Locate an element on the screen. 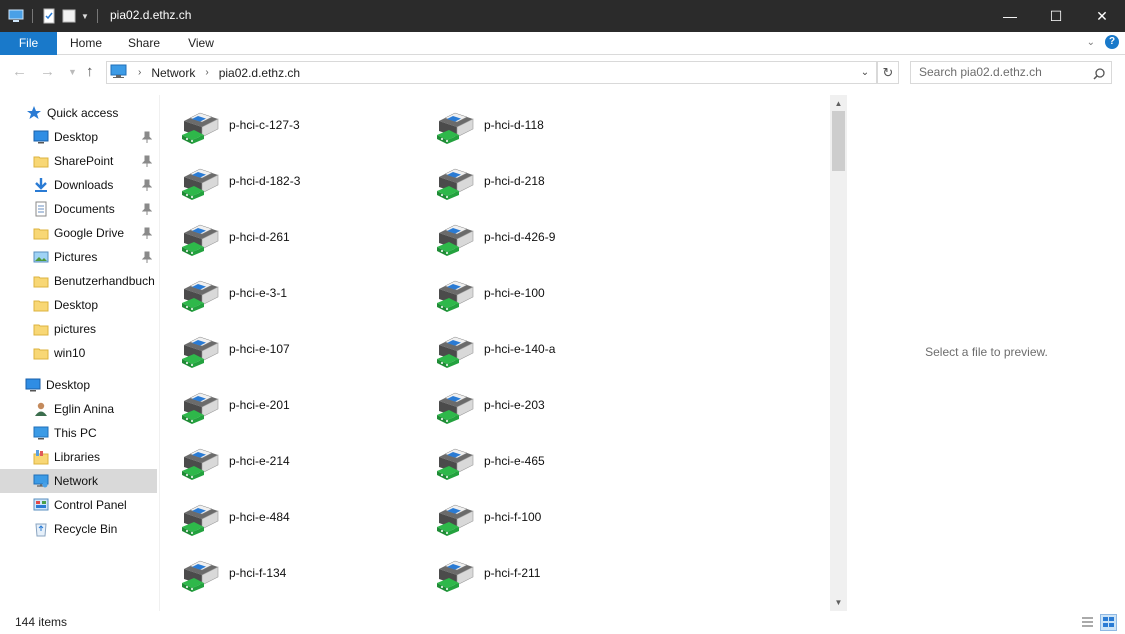 The height and width of the screenshot is (634, 1125). printer-item: p-hci-f-211 is located at coordinates (551, 573).